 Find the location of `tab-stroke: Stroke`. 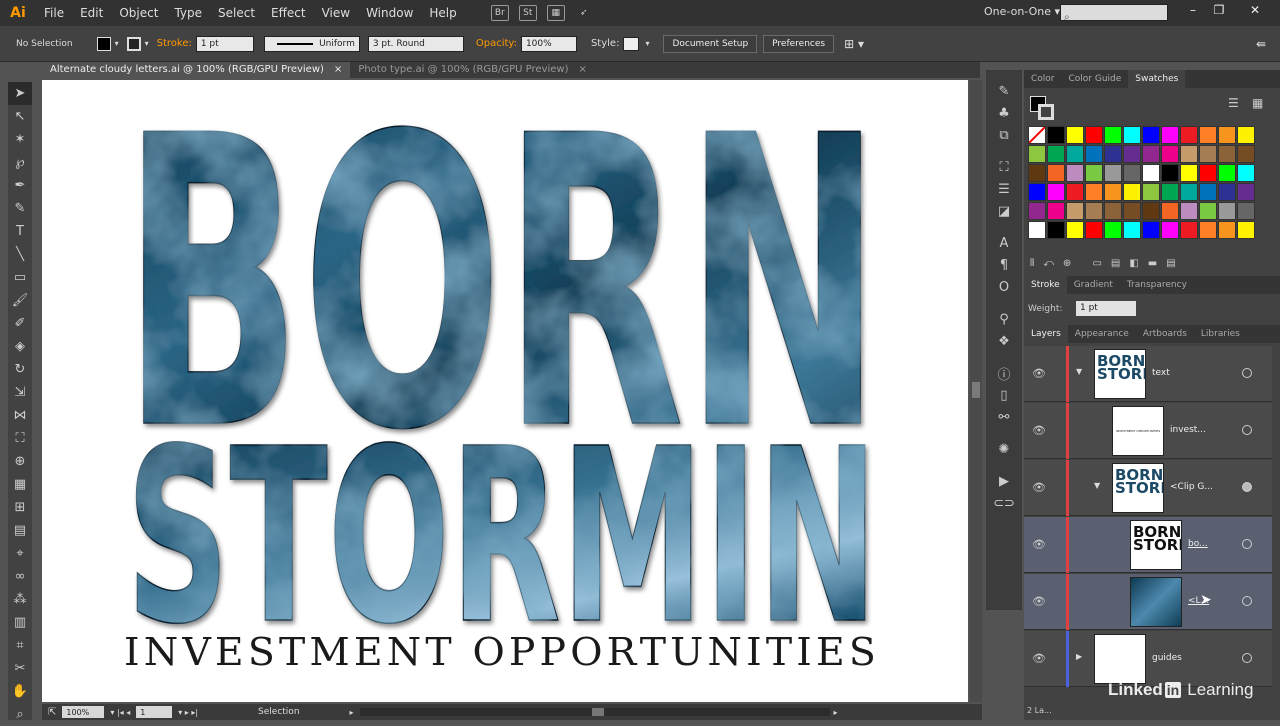

tab-stroke: Stroke is located at coordinates (1045, 285).